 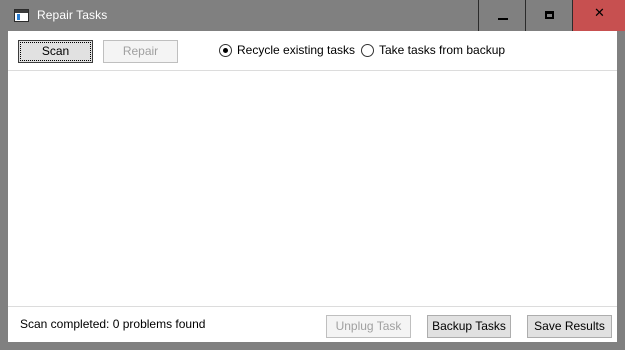 I want to click on recycle-existing-tasks-radio: Recycle existing tasks, so click(x=289, y=51).